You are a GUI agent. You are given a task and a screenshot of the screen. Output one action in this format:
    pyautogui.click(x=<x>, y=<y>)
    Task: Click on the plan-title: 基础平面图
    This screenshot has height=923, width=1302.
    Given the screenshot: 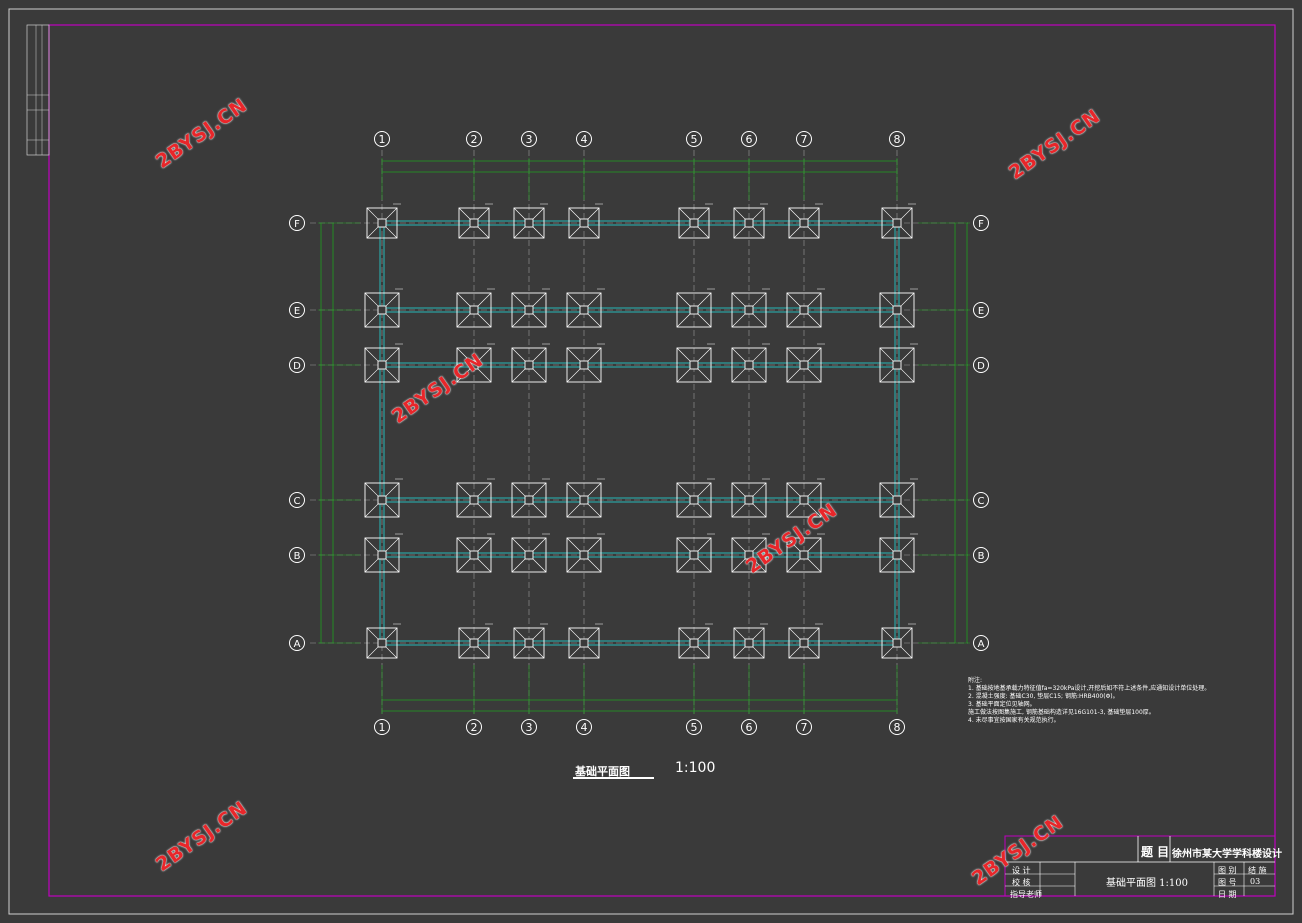 What is the action you would take?
    pyautogui.click(x=602, y=771)
    